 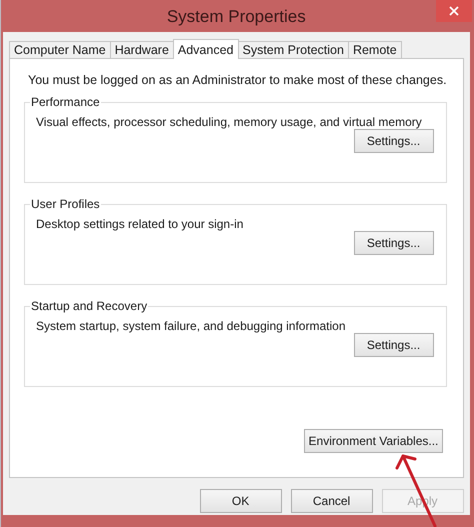 I want to click on notice-text: You must be logged on as an Administrator to make most of these changes., so click(x=237, y=80).